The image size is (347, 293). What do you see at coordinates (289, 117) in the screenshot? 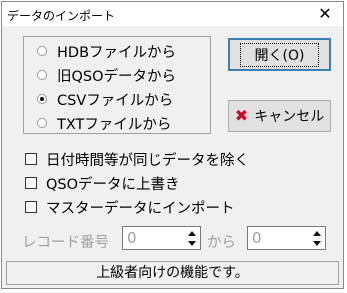
I see `cancel-button-label: キャンセル` at bounding box center [289, 117].